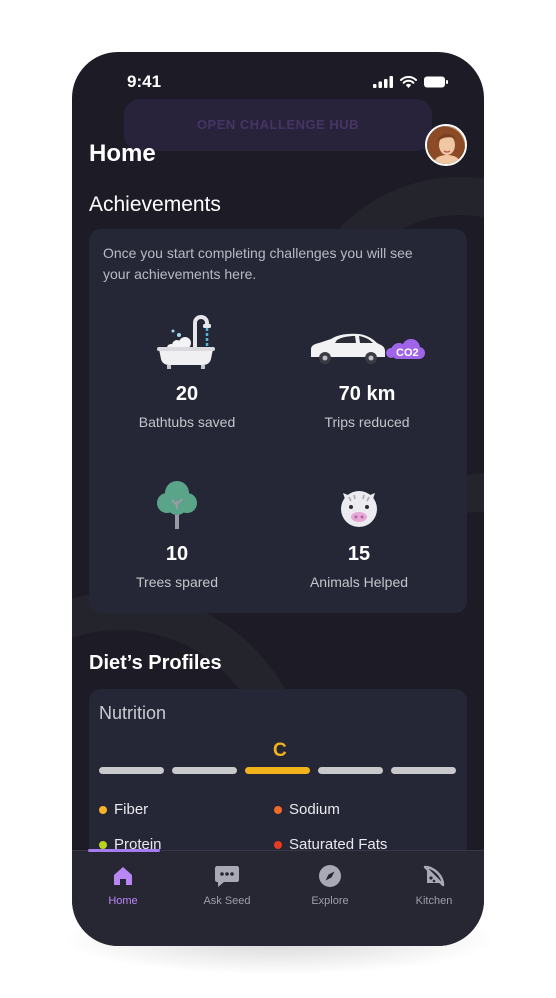 The image size is (556, 998). I want to click on compass-icon, so click(330, 876).